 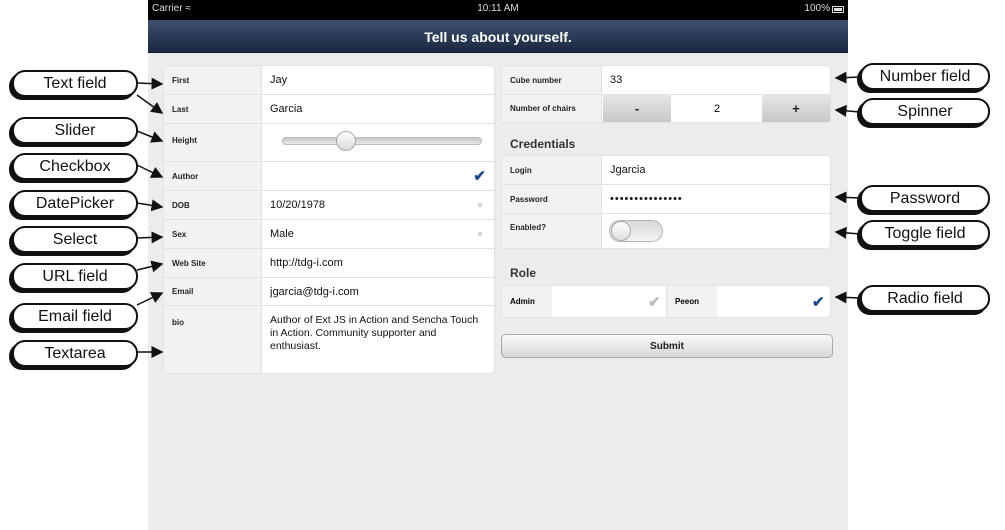 I want to click on callout-textarea: Textarea, so click(x=75, y=353).